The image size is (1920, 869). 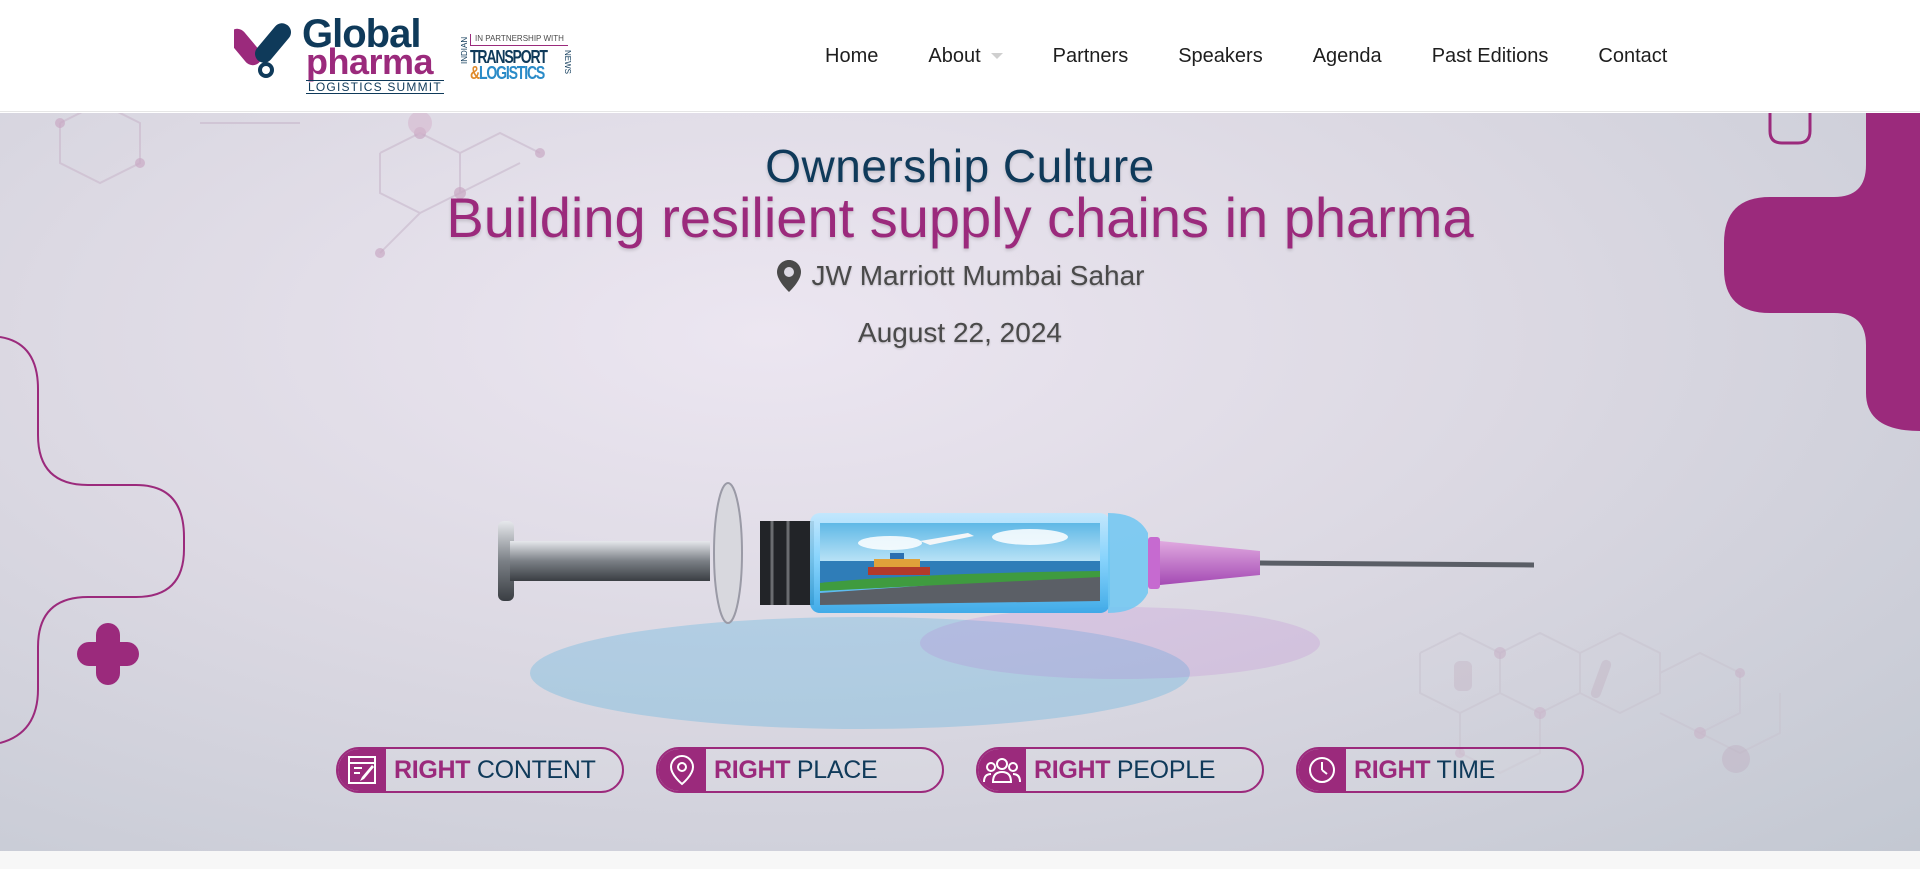 I want to click on partner-amp: &, so click(x=475, y=73).